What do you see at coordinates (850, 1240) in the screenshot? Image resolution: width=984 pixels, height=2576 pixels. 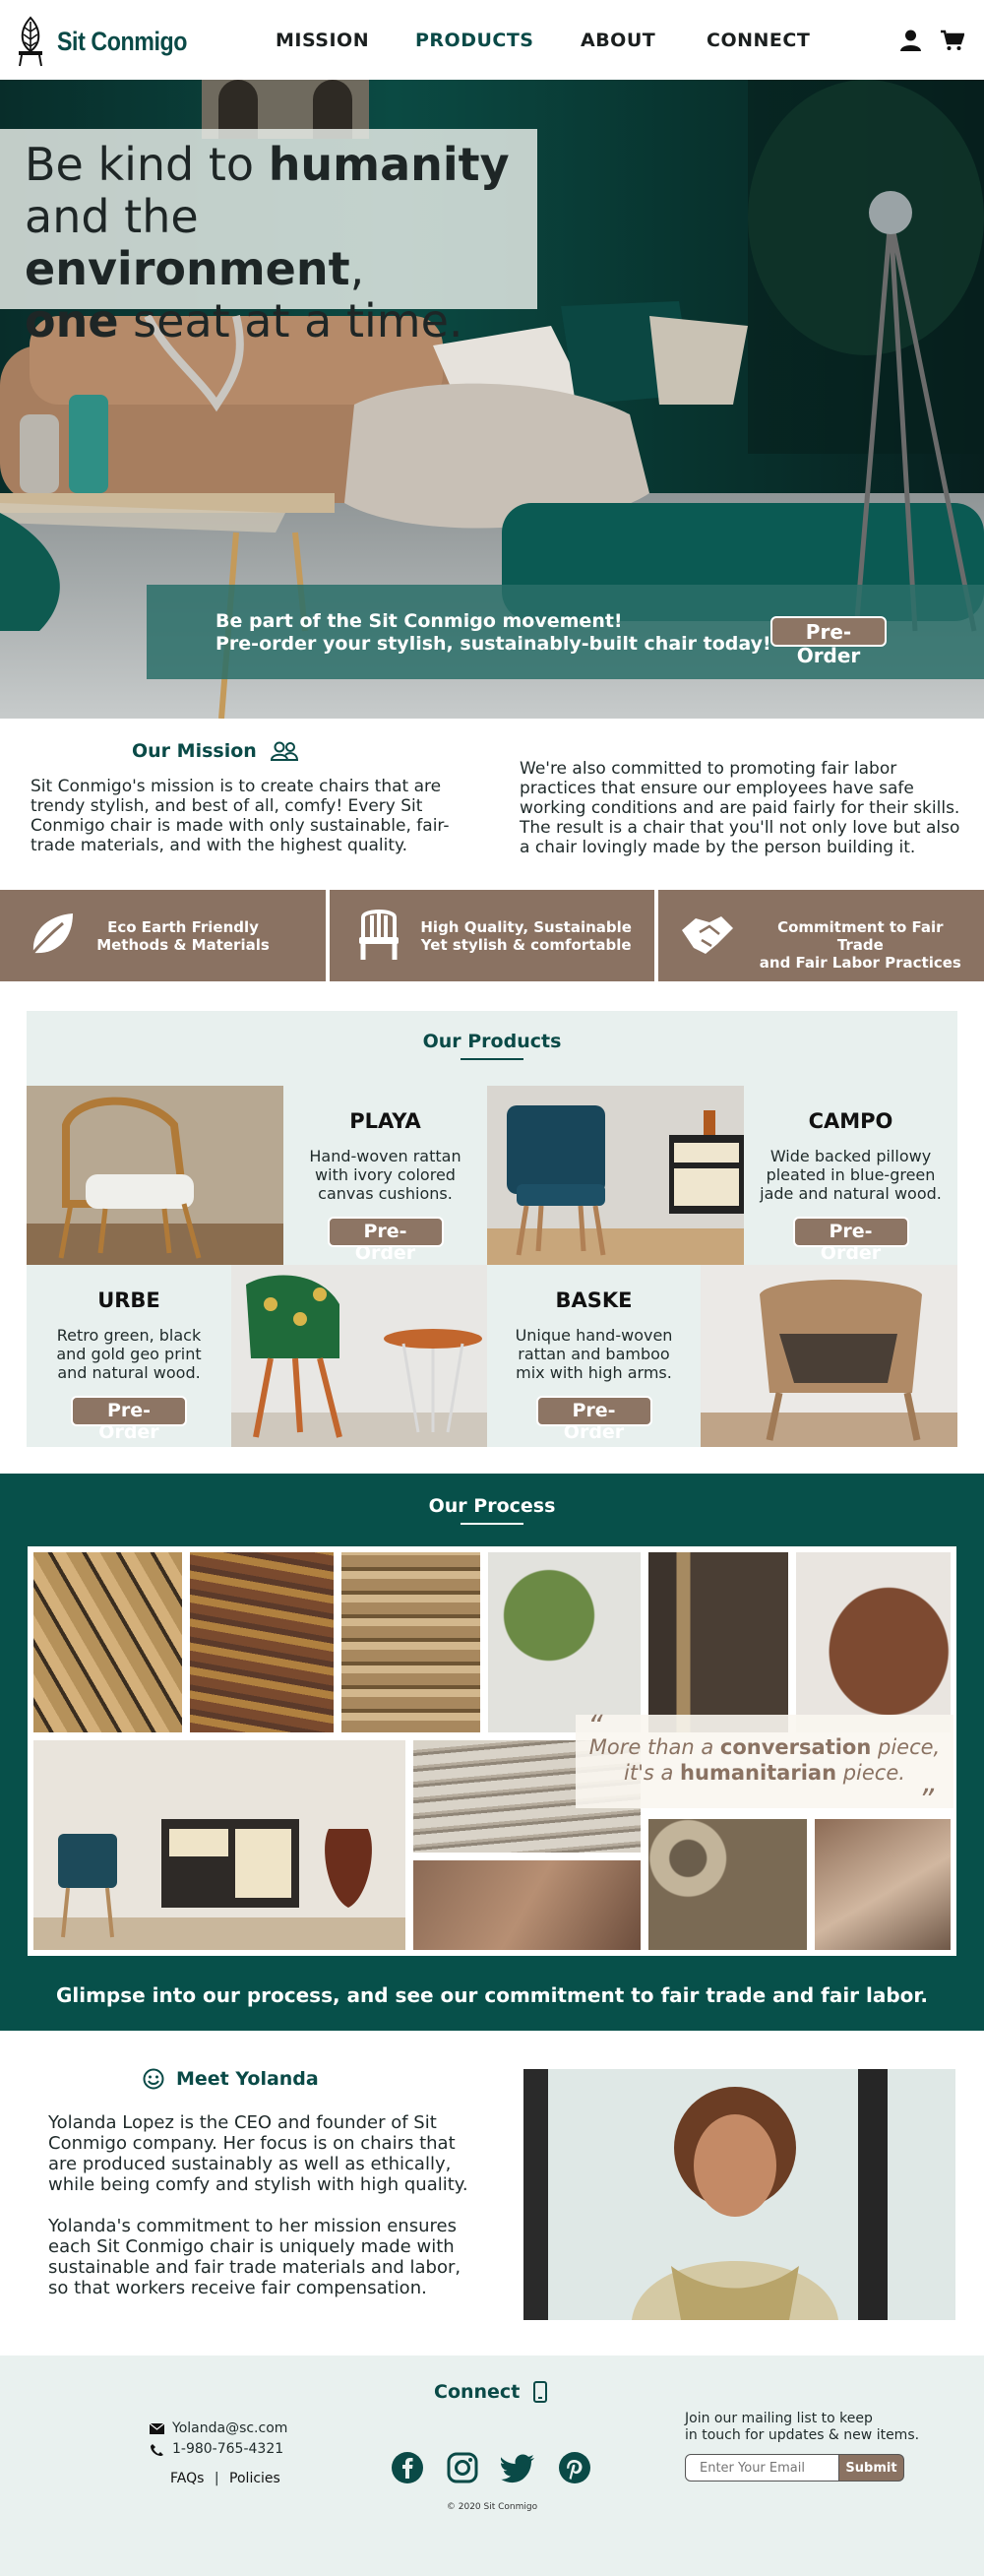 I see `campo-preorder-button: Pre-Order` at bounding box center [850, 1240].